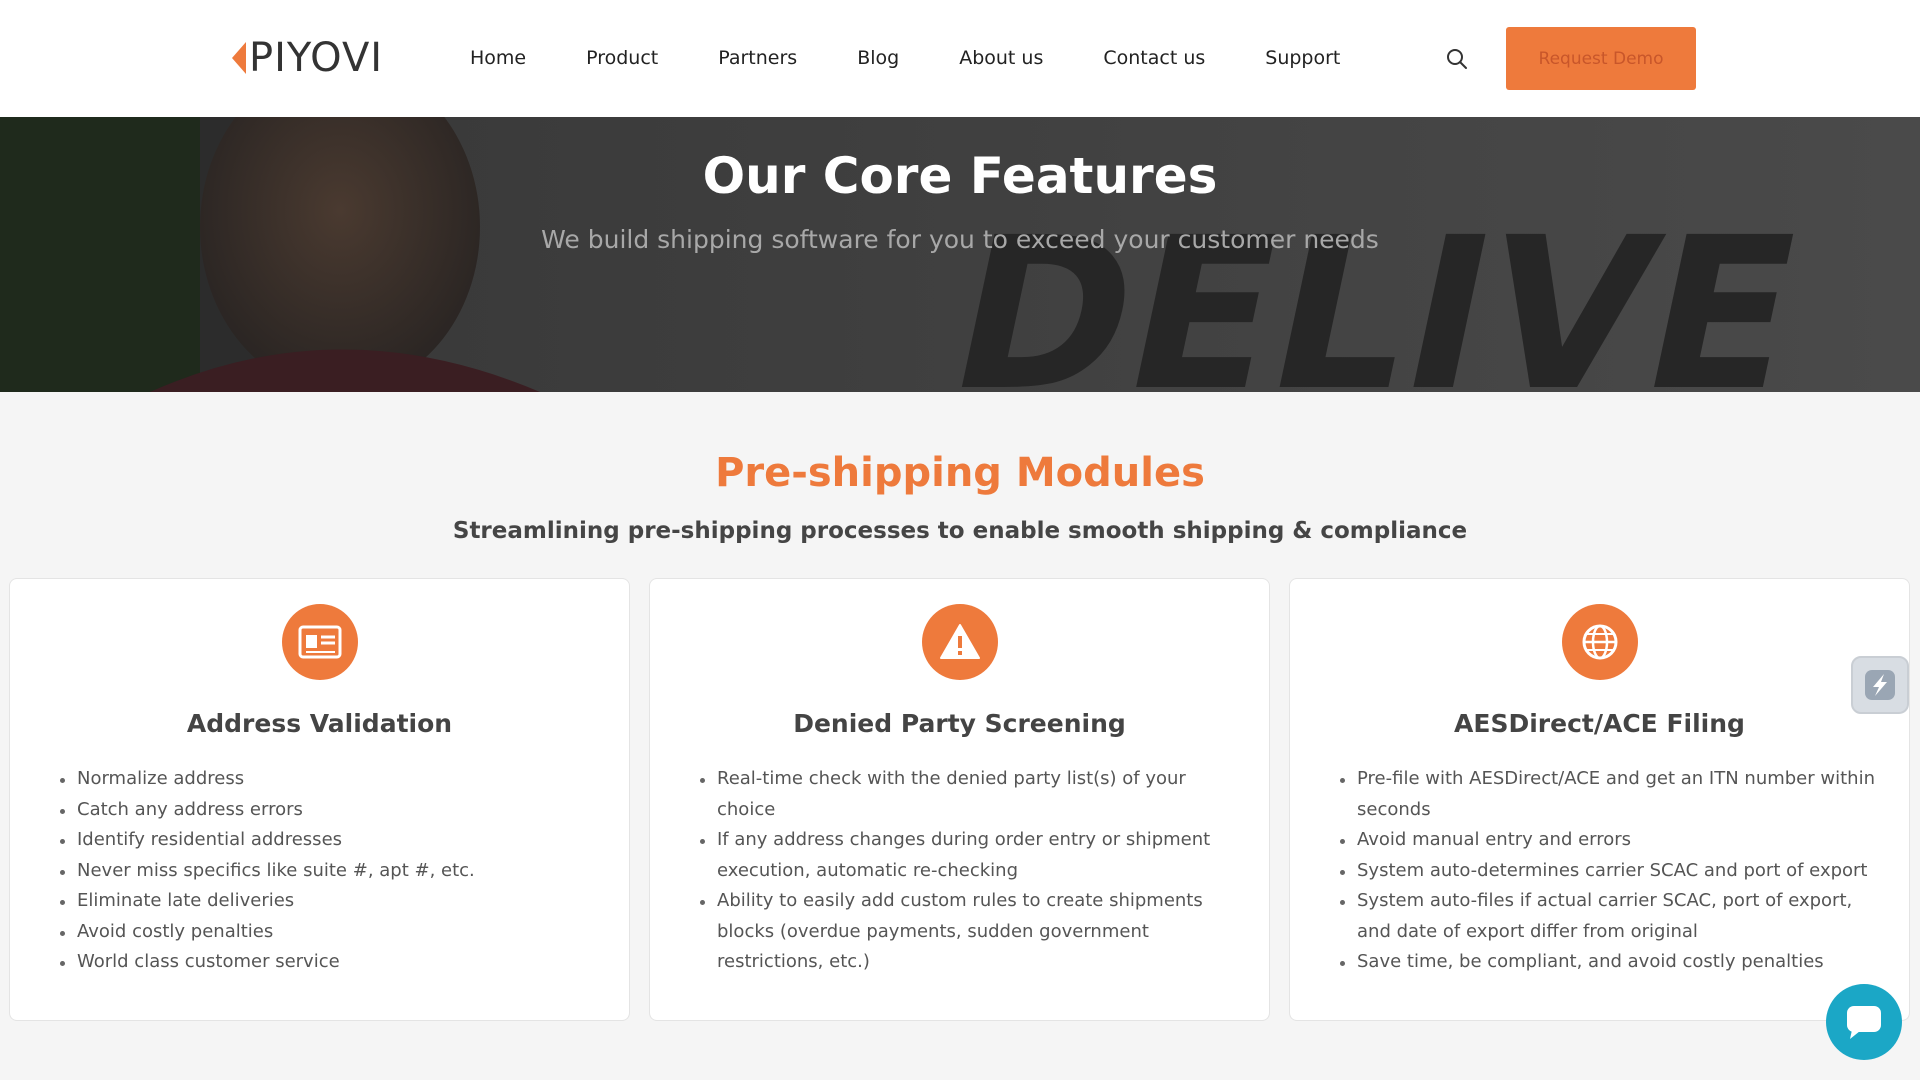 This screenshot has height=1080, width=1920. Describe the element at coordinates (334, 901) in the screenshot. I see `list-item: Eliminate late deliveries` at that location.